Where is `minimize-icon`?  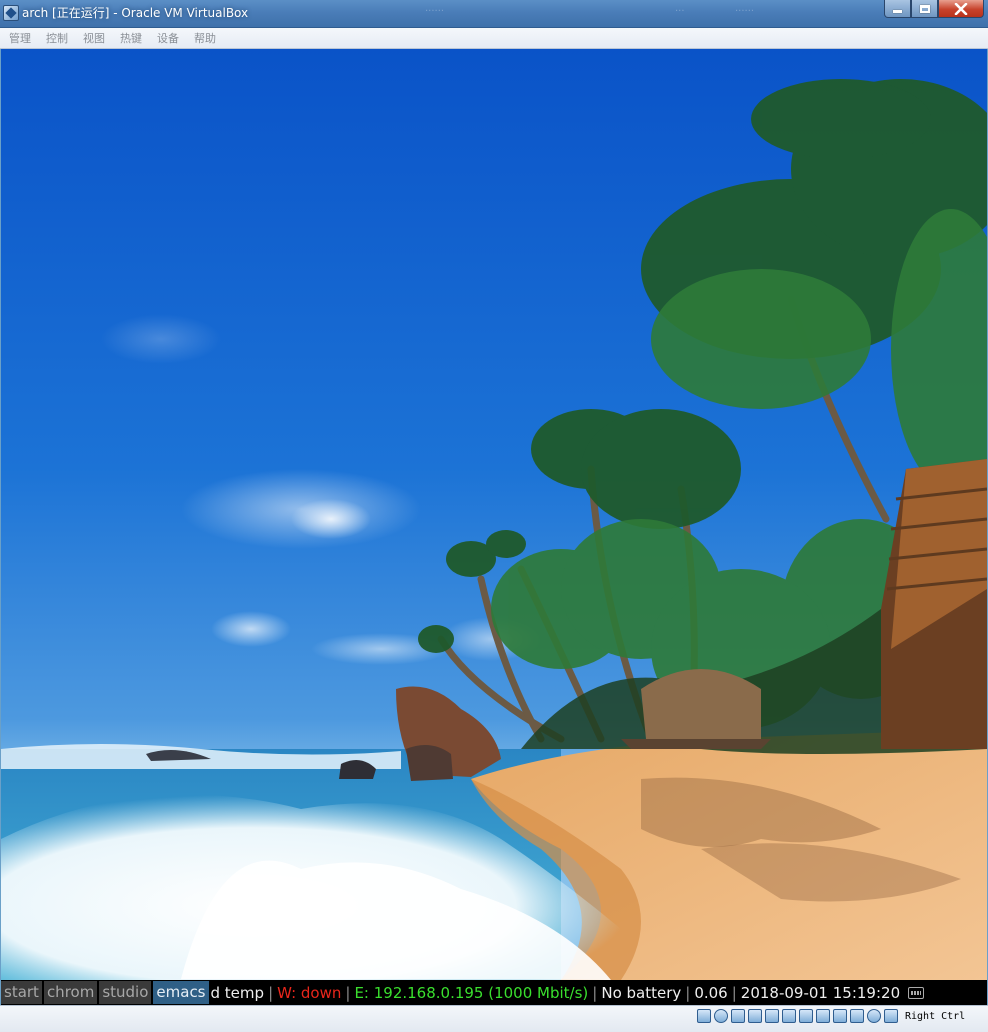
minimize-icon is located at coordinates (897, 11).